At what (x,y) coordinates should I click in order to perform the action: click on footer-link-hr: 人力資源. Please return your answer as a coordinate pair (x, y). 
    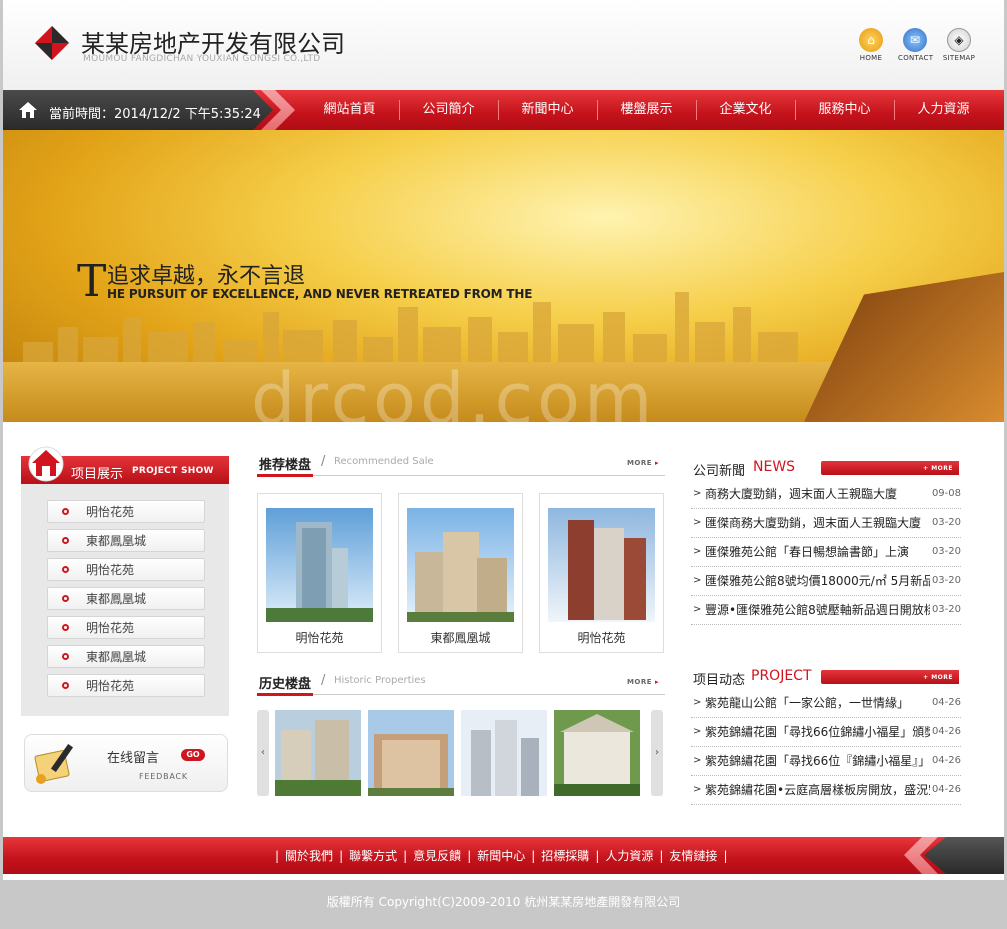
    Looking at the image, I should click on (629, 855).